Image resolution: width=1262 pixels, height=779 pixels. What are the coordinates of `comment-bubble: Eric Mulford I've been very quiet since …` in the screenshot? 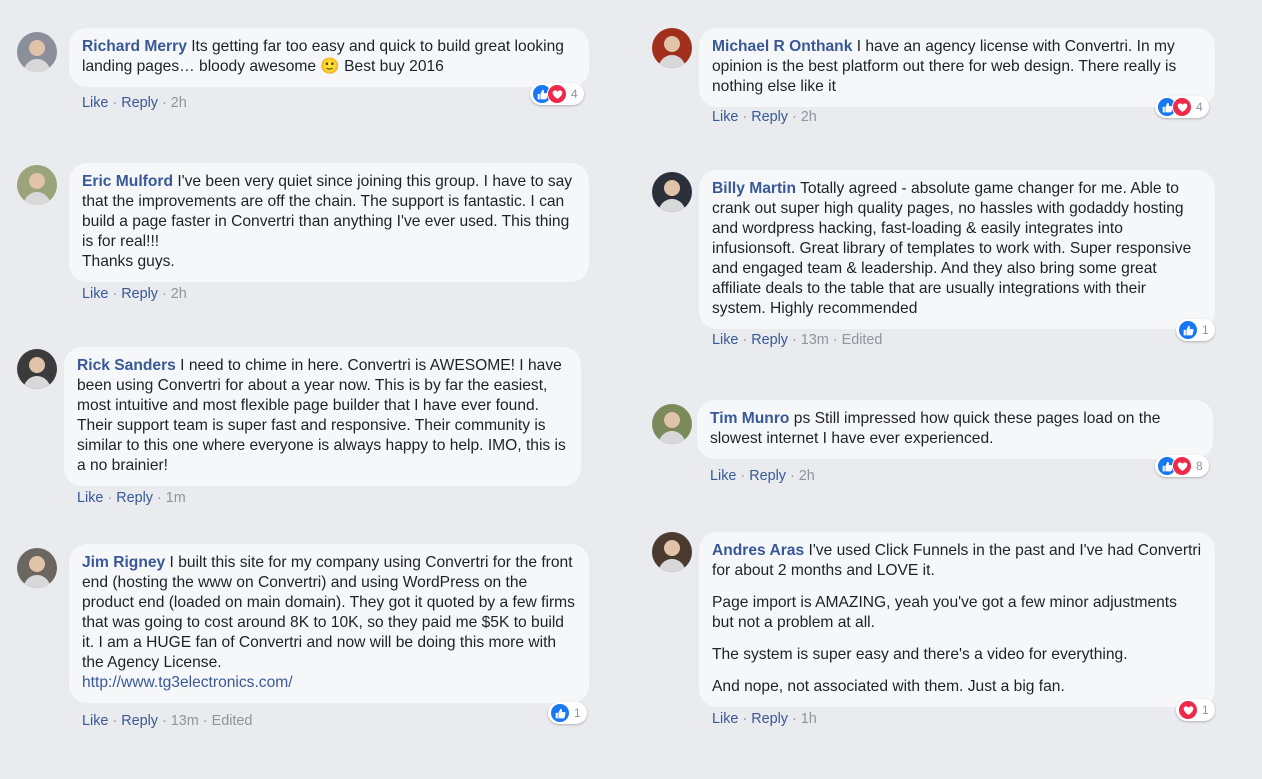 It's located at (329, 222).